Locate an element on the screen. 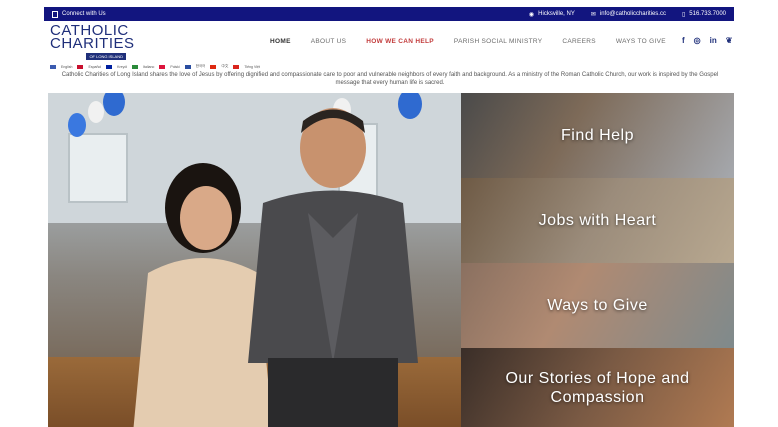  phone-link: ▯ 516.733.7000 is located at coordinates (704, 14).